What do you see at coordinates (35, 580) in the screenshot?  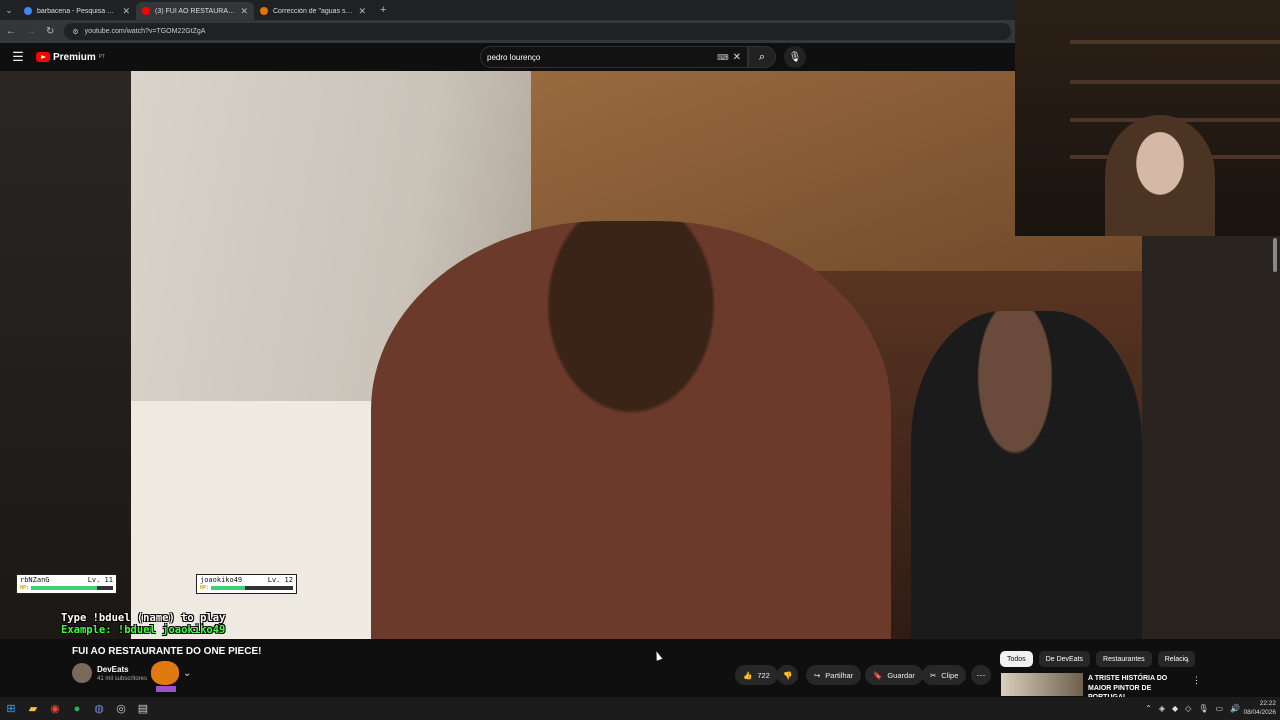 I see `player-name: rbNZanG` at bounding box center [35, 580].